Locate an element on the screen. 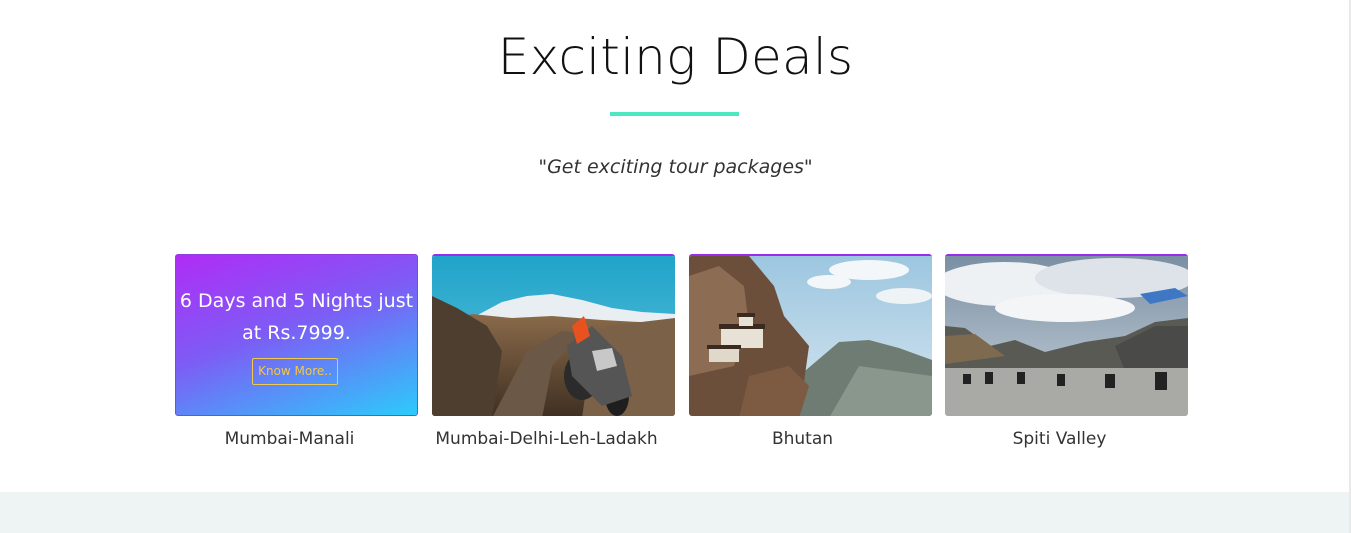 The width and height of the screenshot is (1351, 533). section-subtitle: "Get exciting tour packages" is located at coordinates (675, 167).